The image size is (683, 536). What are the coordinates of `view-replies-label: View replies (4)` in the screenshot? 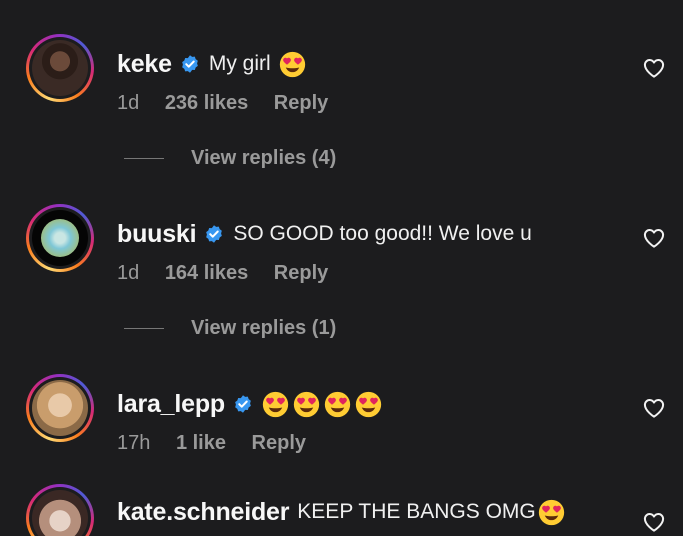 It's located at (264, 157).